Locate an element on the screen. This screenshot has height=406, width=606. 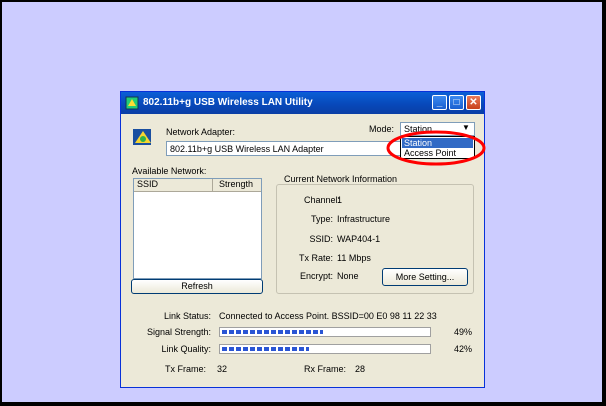
minimize-button: _ is located at coordinates (439, 102).